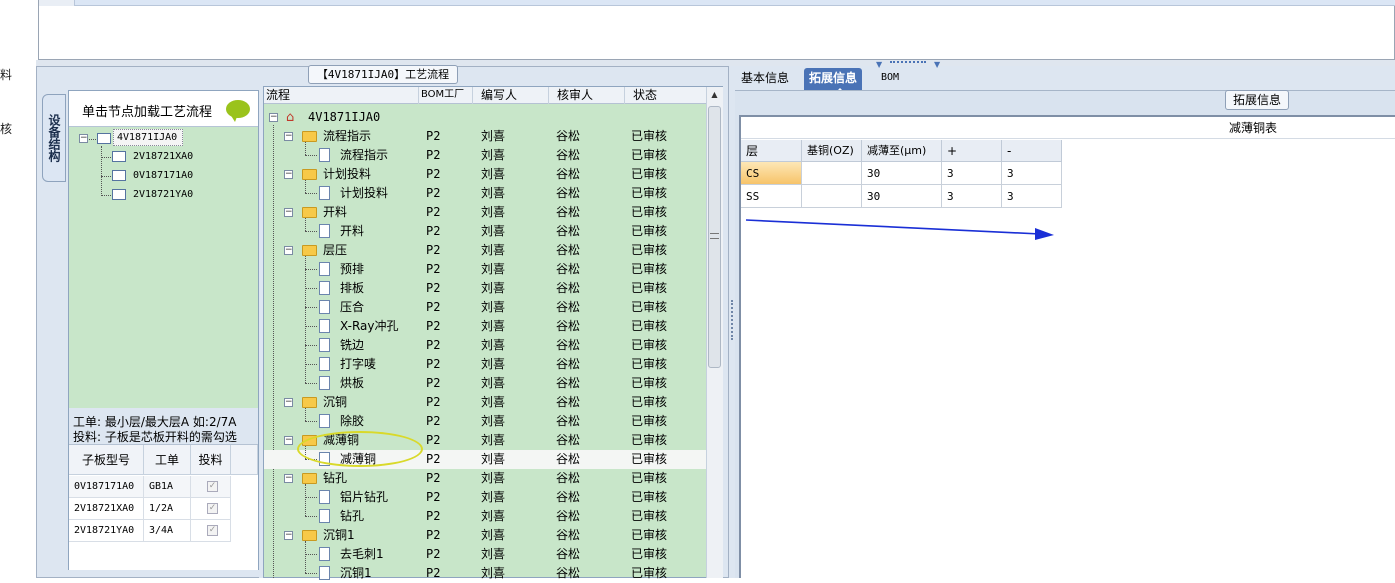 Image resolution: width=1395 pixels, height=583 pixels. What do you see at coordinates (324, 193) in the screenshot?
I see `document-icon` at bounding box center [324, 193].